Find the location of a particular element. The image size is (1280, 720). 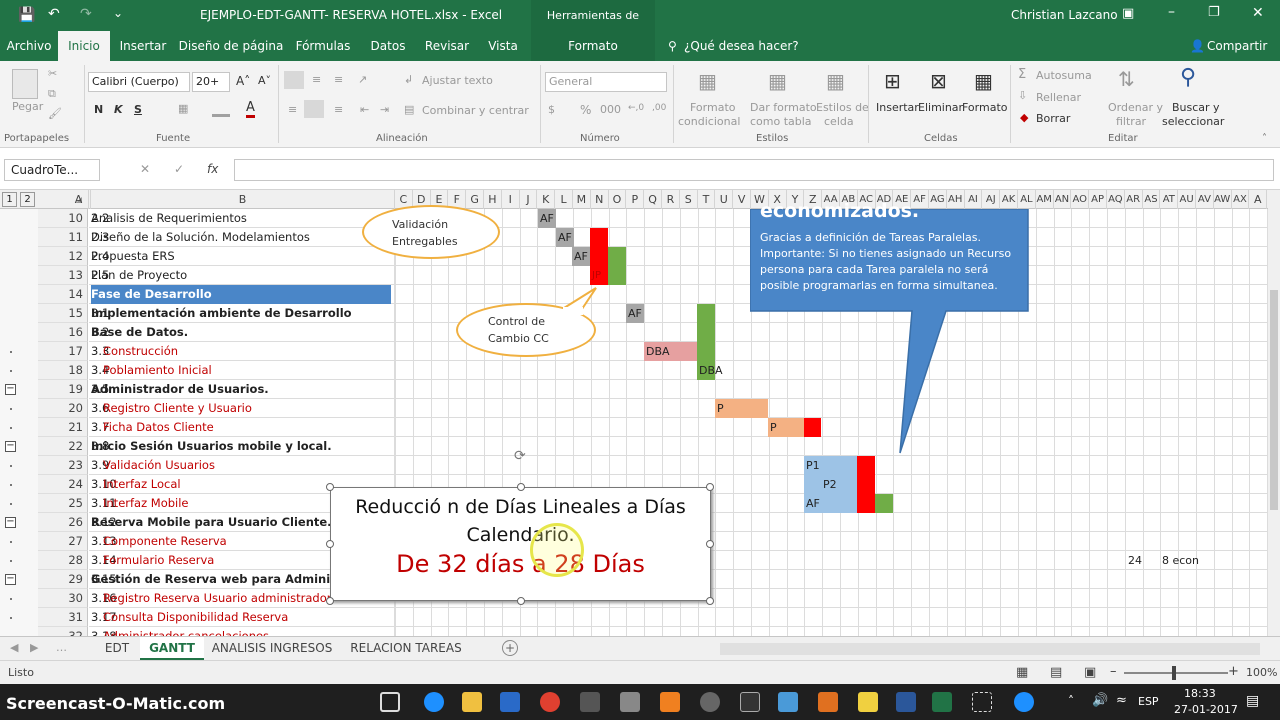

next-sheet-icon: ▶ is located at coordinates (34, 647).